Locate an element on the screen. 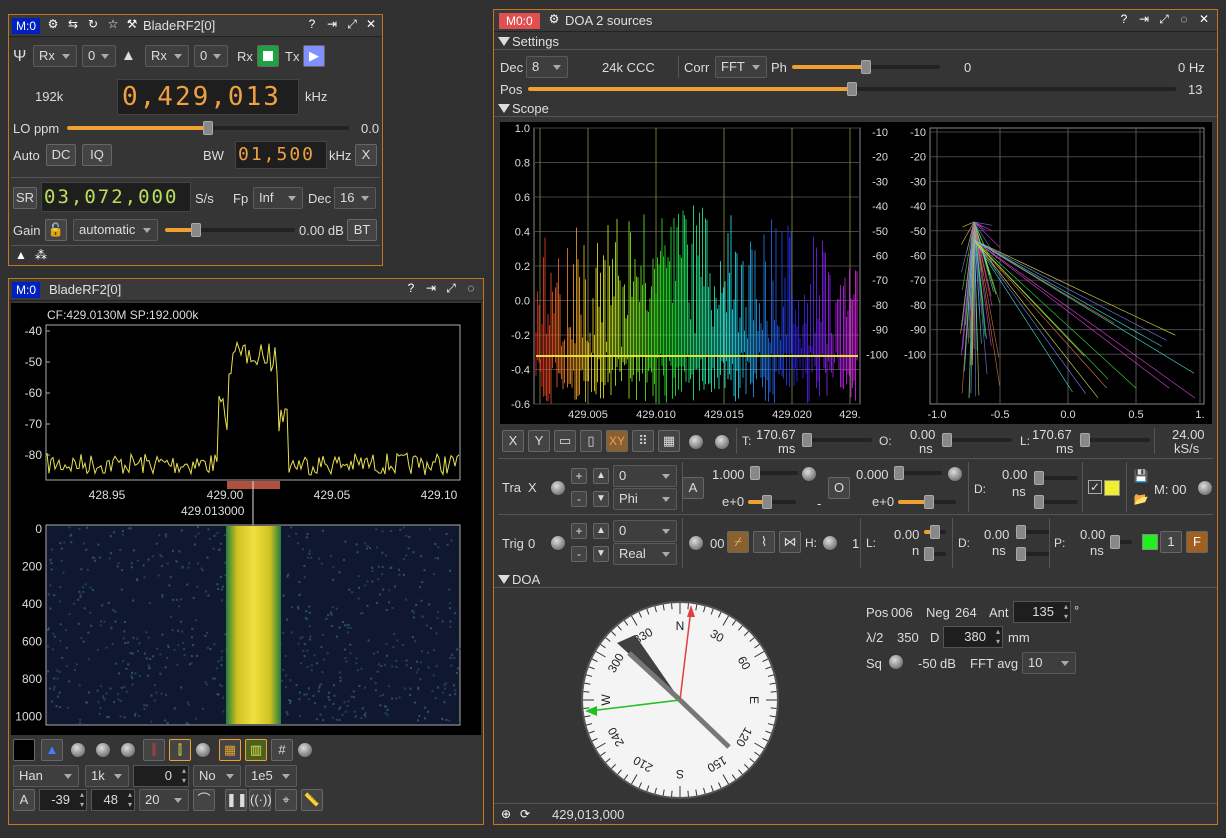 The height and width of the screenshot is (838, 1226). dec-select: 16 is located at coordinates (355, 198).